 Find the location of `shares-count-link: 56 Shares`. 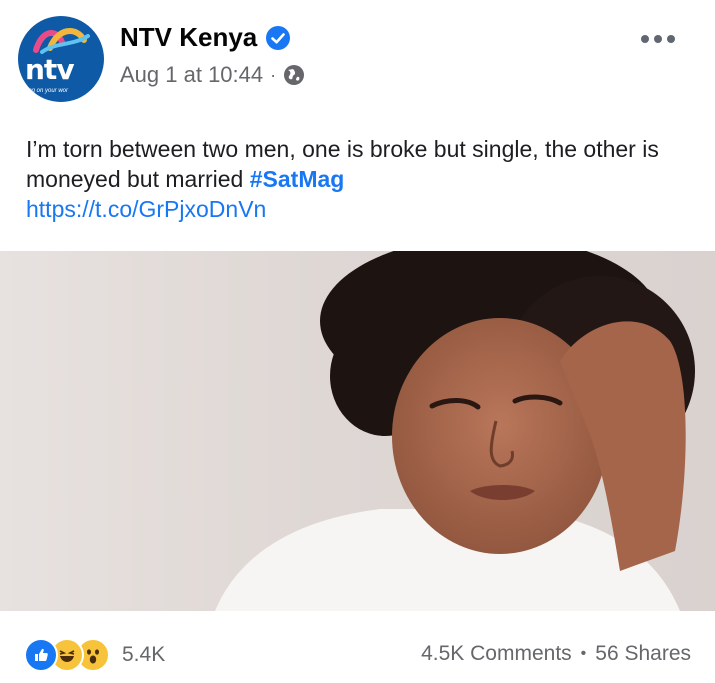

shares-count-link: 56 Shares is located at coordinates (643, 654).